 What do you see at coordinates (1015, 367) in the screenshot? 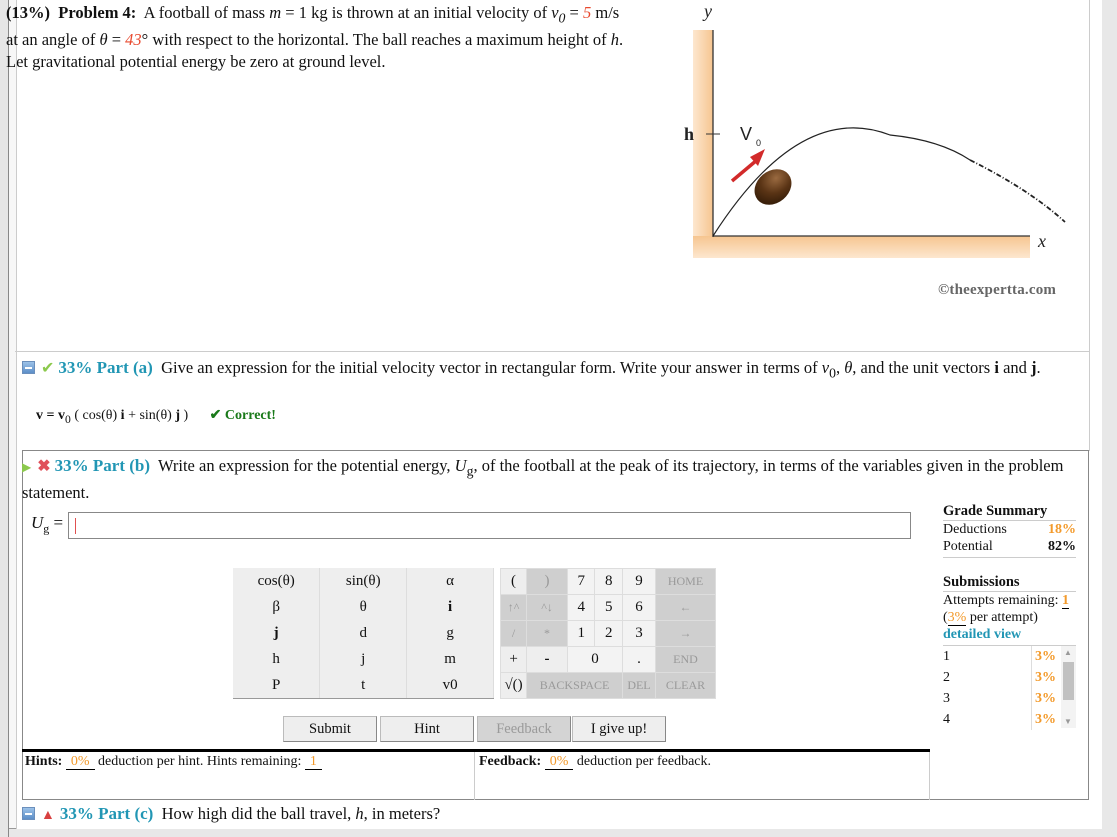
I see `question-text: and` at bounding box center [1015, 367].